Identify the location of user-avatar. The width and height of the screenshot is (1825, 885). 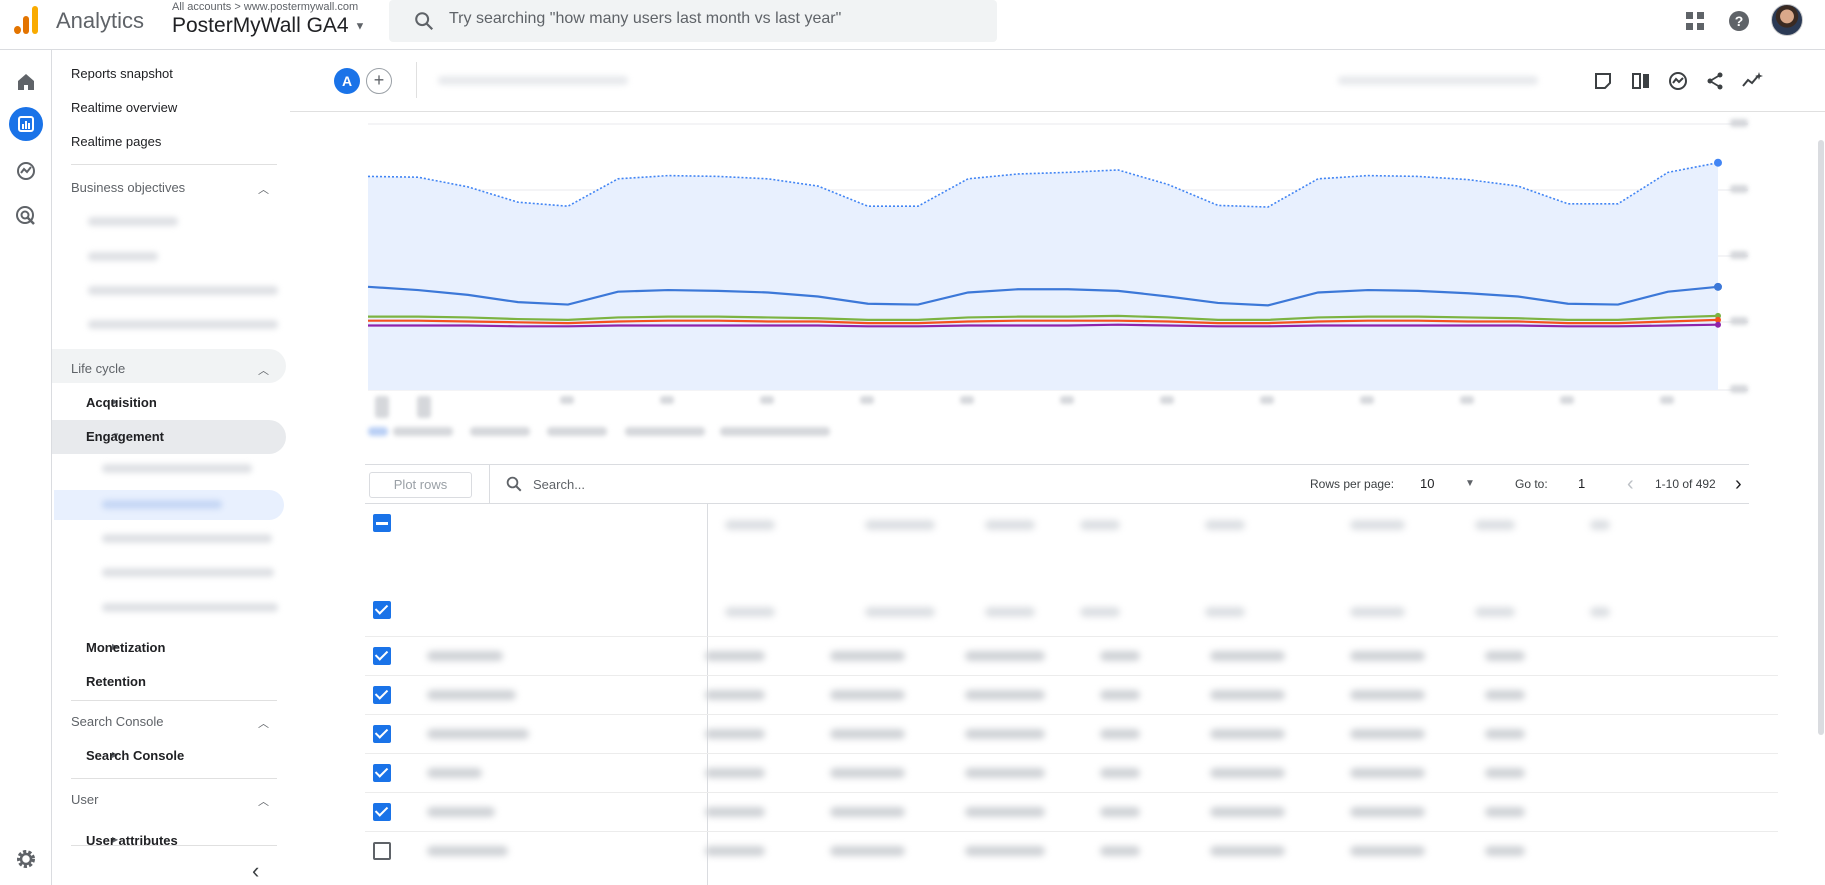
(1787, 20).